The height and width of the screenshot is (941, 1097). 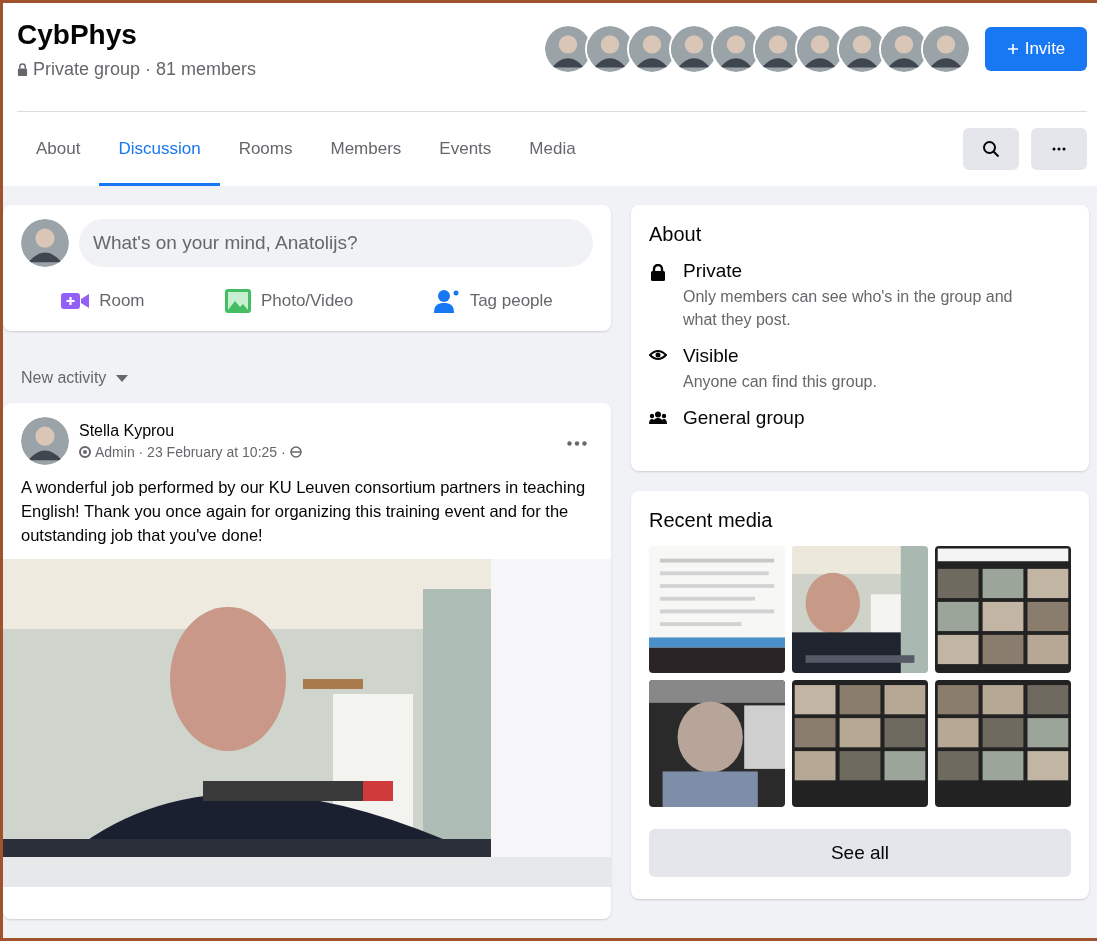 What do you see at coordinates (860, 853) in the screenshot?
I see `see-all-button: See all` at bounding box center [860, 853].